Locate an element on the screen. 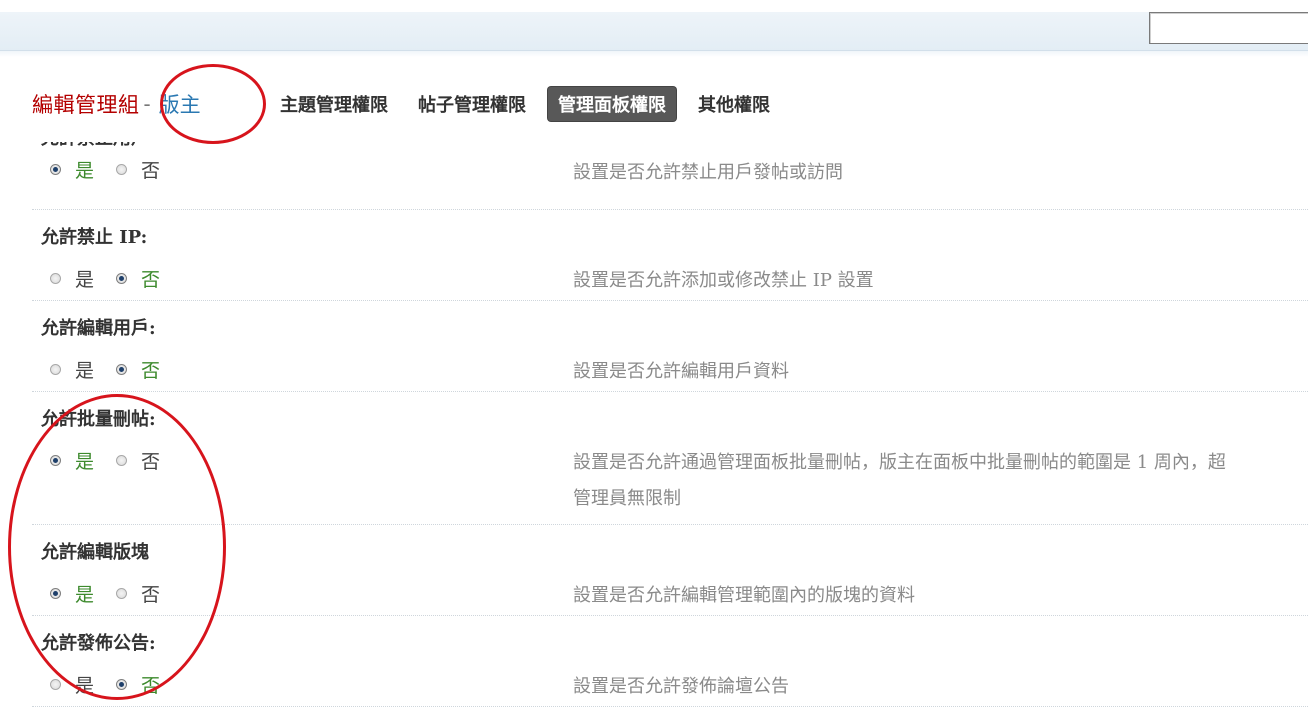 This screenshot has width=1308, height=708. tab-panel-permissions: 管理面板權限 is located at coordinates (612, 104).